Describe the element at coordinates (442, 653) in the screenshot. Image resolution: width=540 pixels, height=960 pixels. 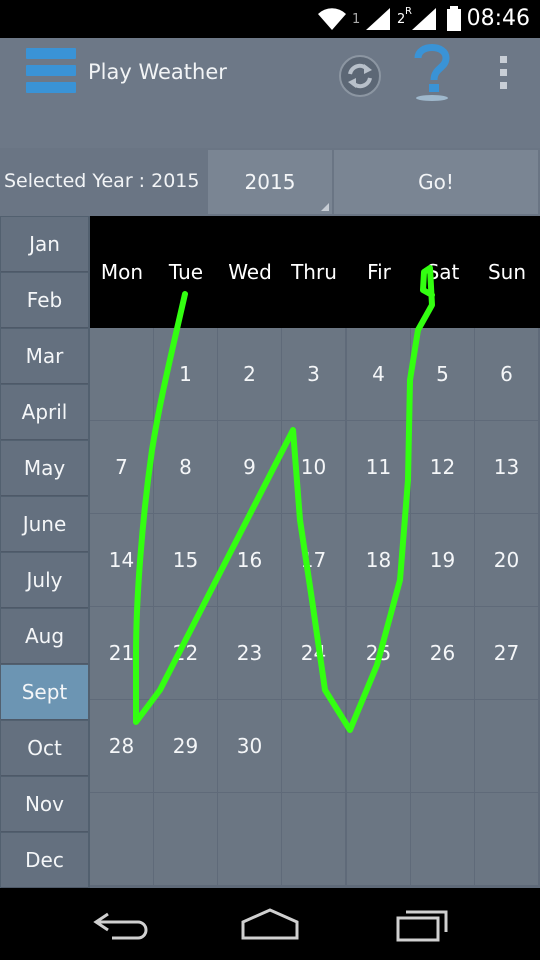
I see `day-cell: 26` at that location.